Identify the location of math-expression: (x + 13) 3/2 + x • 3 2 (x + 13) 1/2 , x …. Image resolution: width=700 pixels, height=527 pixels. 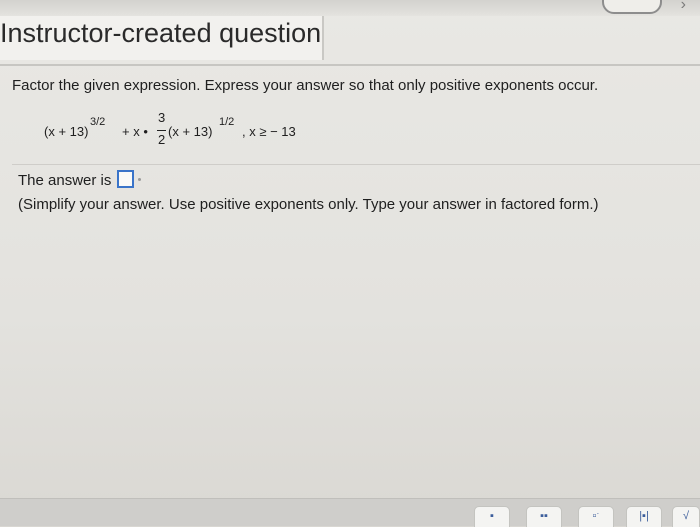
(204, 130).